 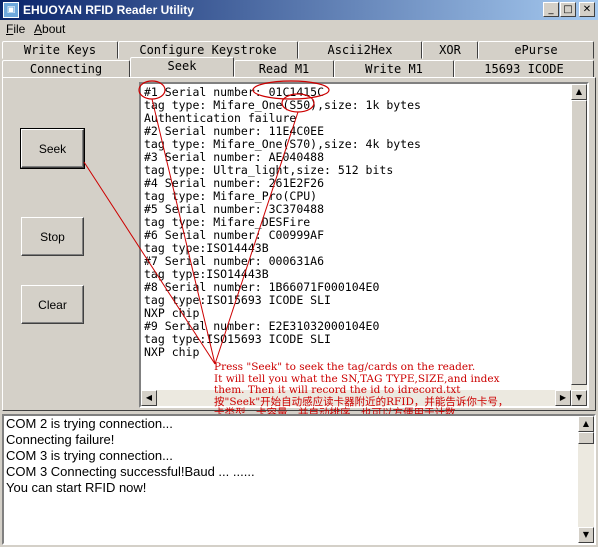 I want to click on tab-xor: XOR, so click(x=450, y=50).